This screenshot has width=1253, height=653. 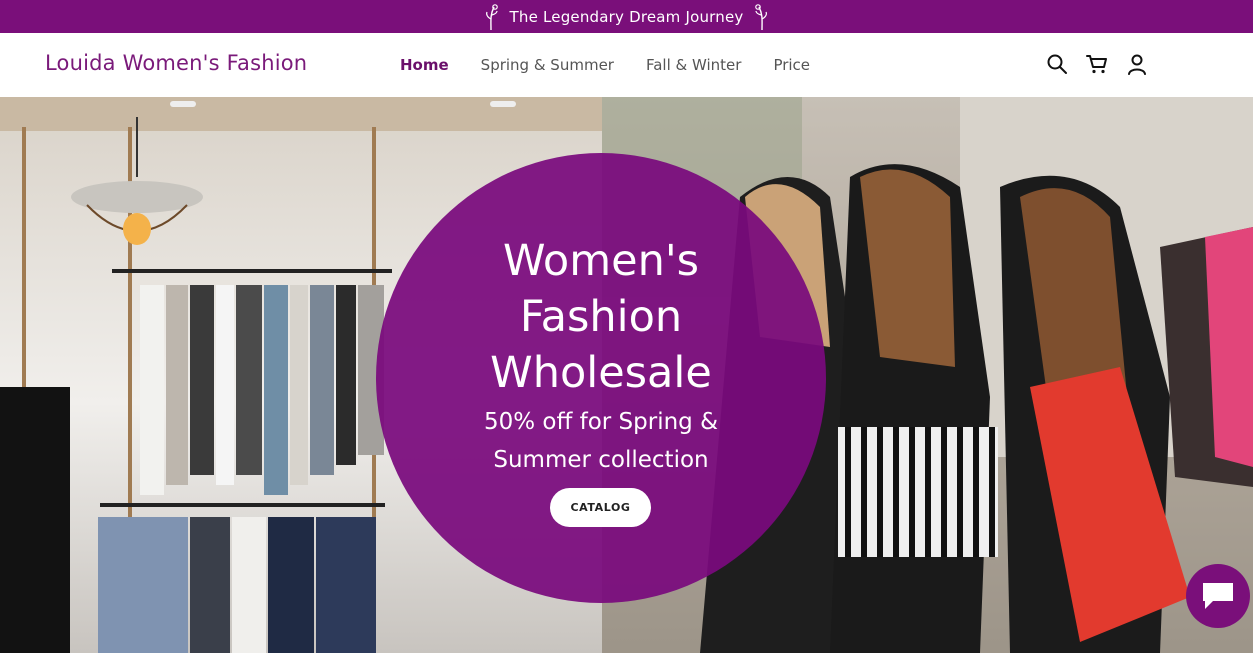 I want to click on hero-subheadline: 50% off for Spring & Summer collection, so click(x=601, y=441).